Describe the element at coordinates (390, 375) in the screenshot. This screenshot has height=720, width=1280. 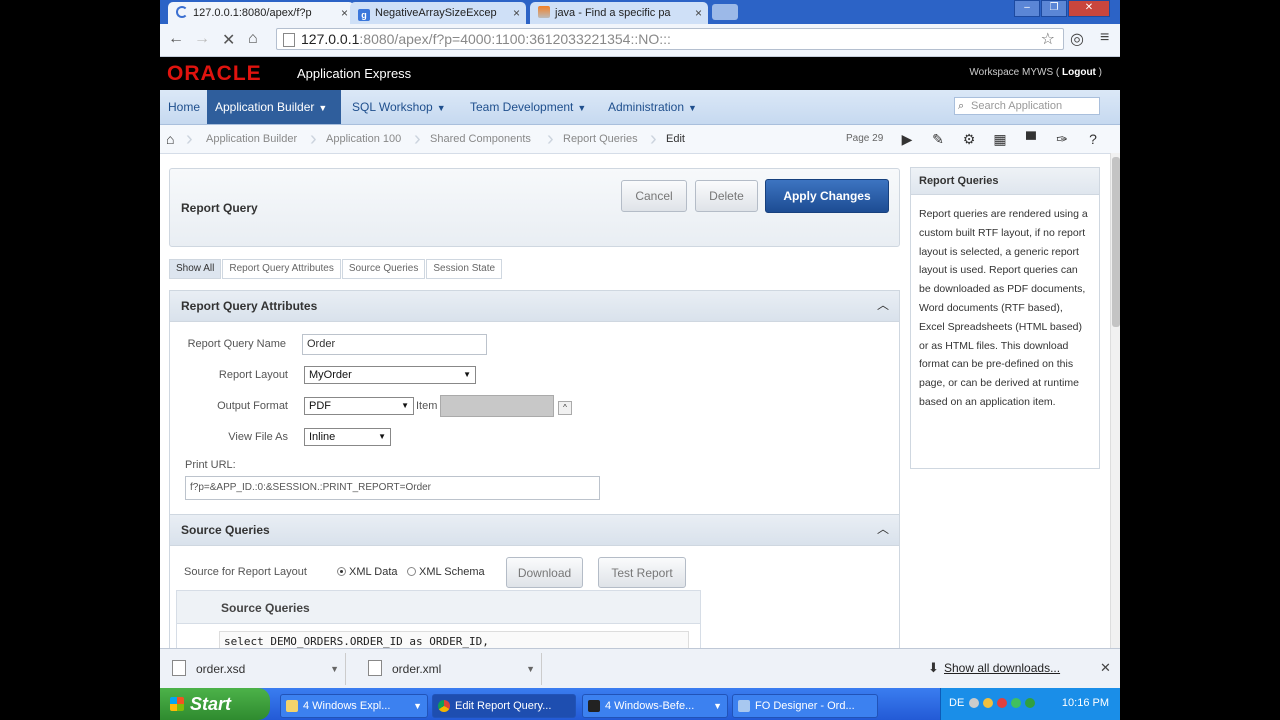
I see `report-layout-select: MyOrder ▼` at that location.